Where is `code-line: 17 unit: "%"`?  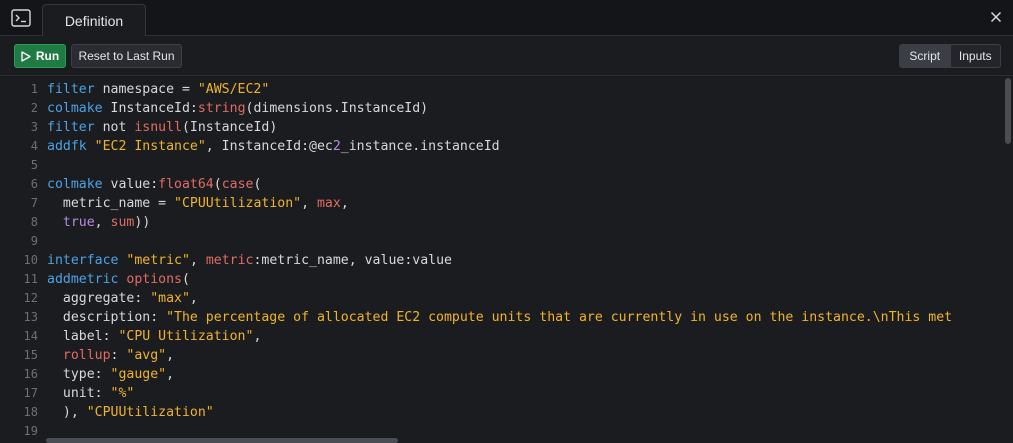 code-line: 17 unit: "%" is located at coordinates (502, 393).